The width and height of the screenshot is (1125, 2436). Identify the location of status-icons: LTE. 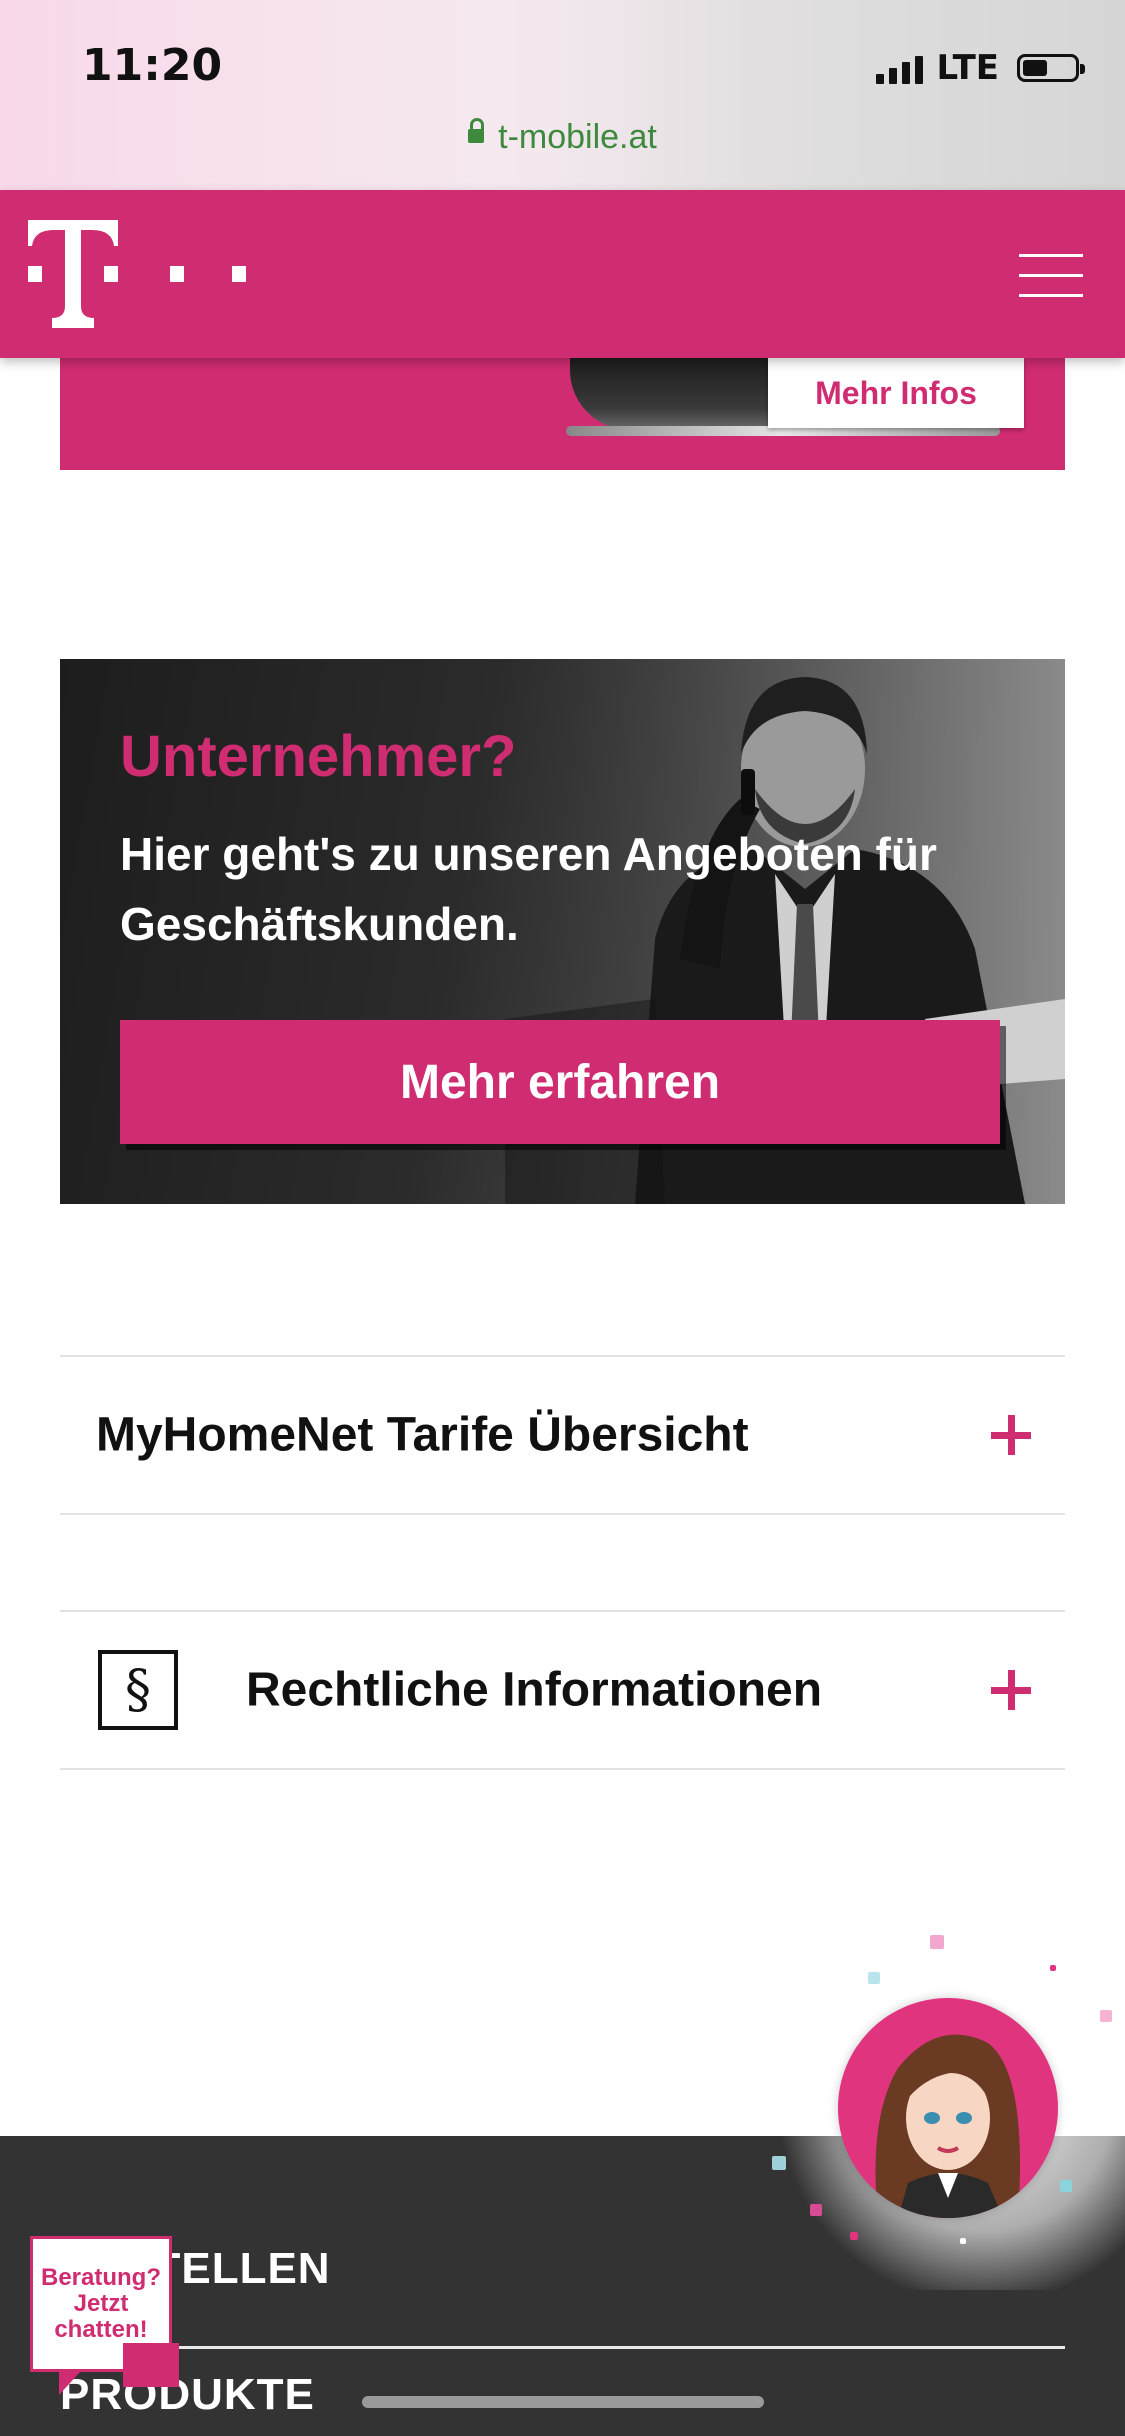
(980, 68).